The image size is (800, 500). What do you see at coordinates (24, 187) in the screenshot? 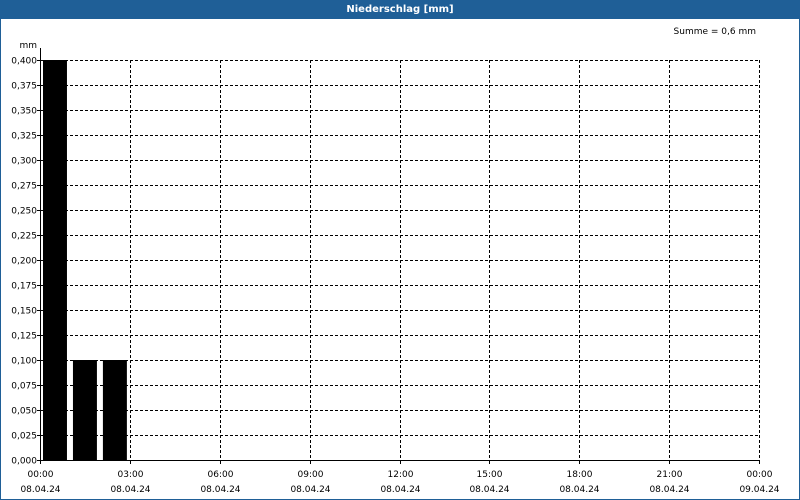
I see `y-tick-label: 0,275` at bounding box center [24, 187].